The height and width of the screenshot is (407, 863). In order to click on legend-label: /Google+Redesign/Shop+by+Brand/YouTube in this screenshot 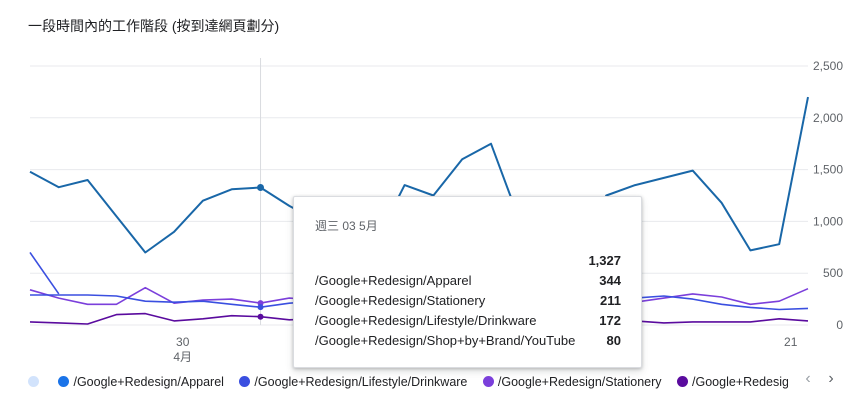, I will do `click(740, 381)`.